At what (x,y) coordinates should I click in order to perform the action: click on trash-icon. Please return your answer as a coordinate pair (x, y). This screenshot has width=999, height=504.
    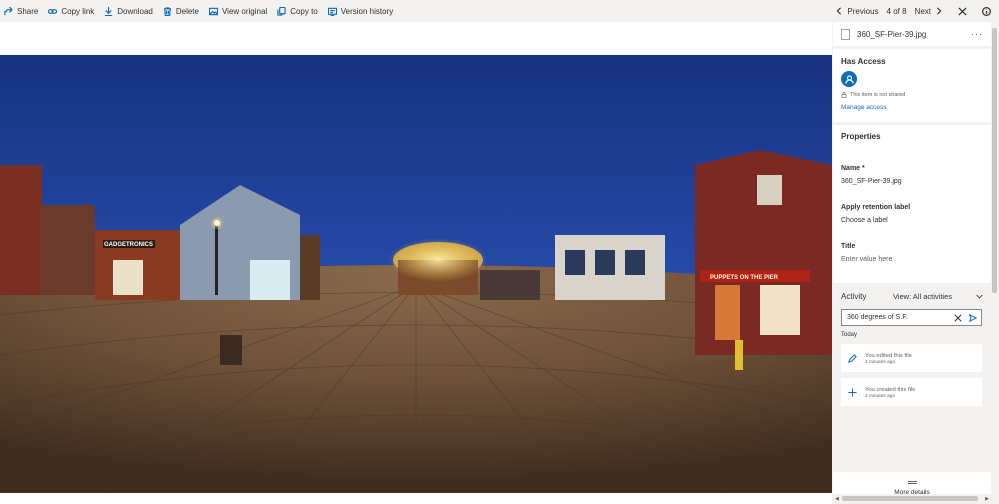
    Looking at the image, I should click on (167, 11).